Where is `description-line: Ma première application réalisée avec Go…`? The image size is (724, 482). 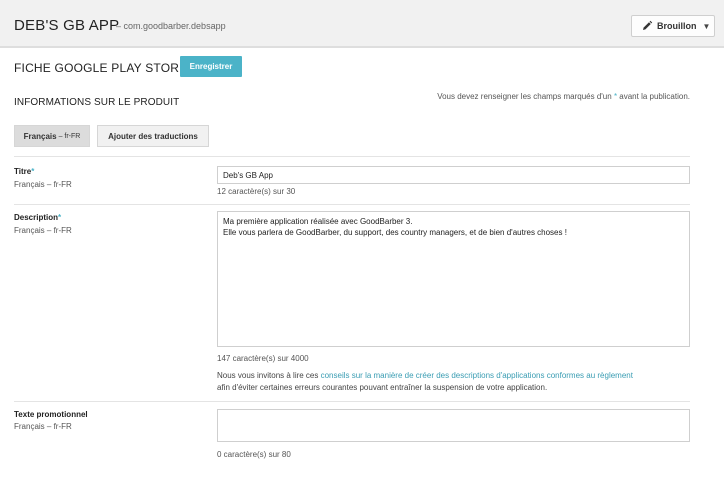
description-line: Ma première application réalisée avec Go… is located at coordinates (318, 221).